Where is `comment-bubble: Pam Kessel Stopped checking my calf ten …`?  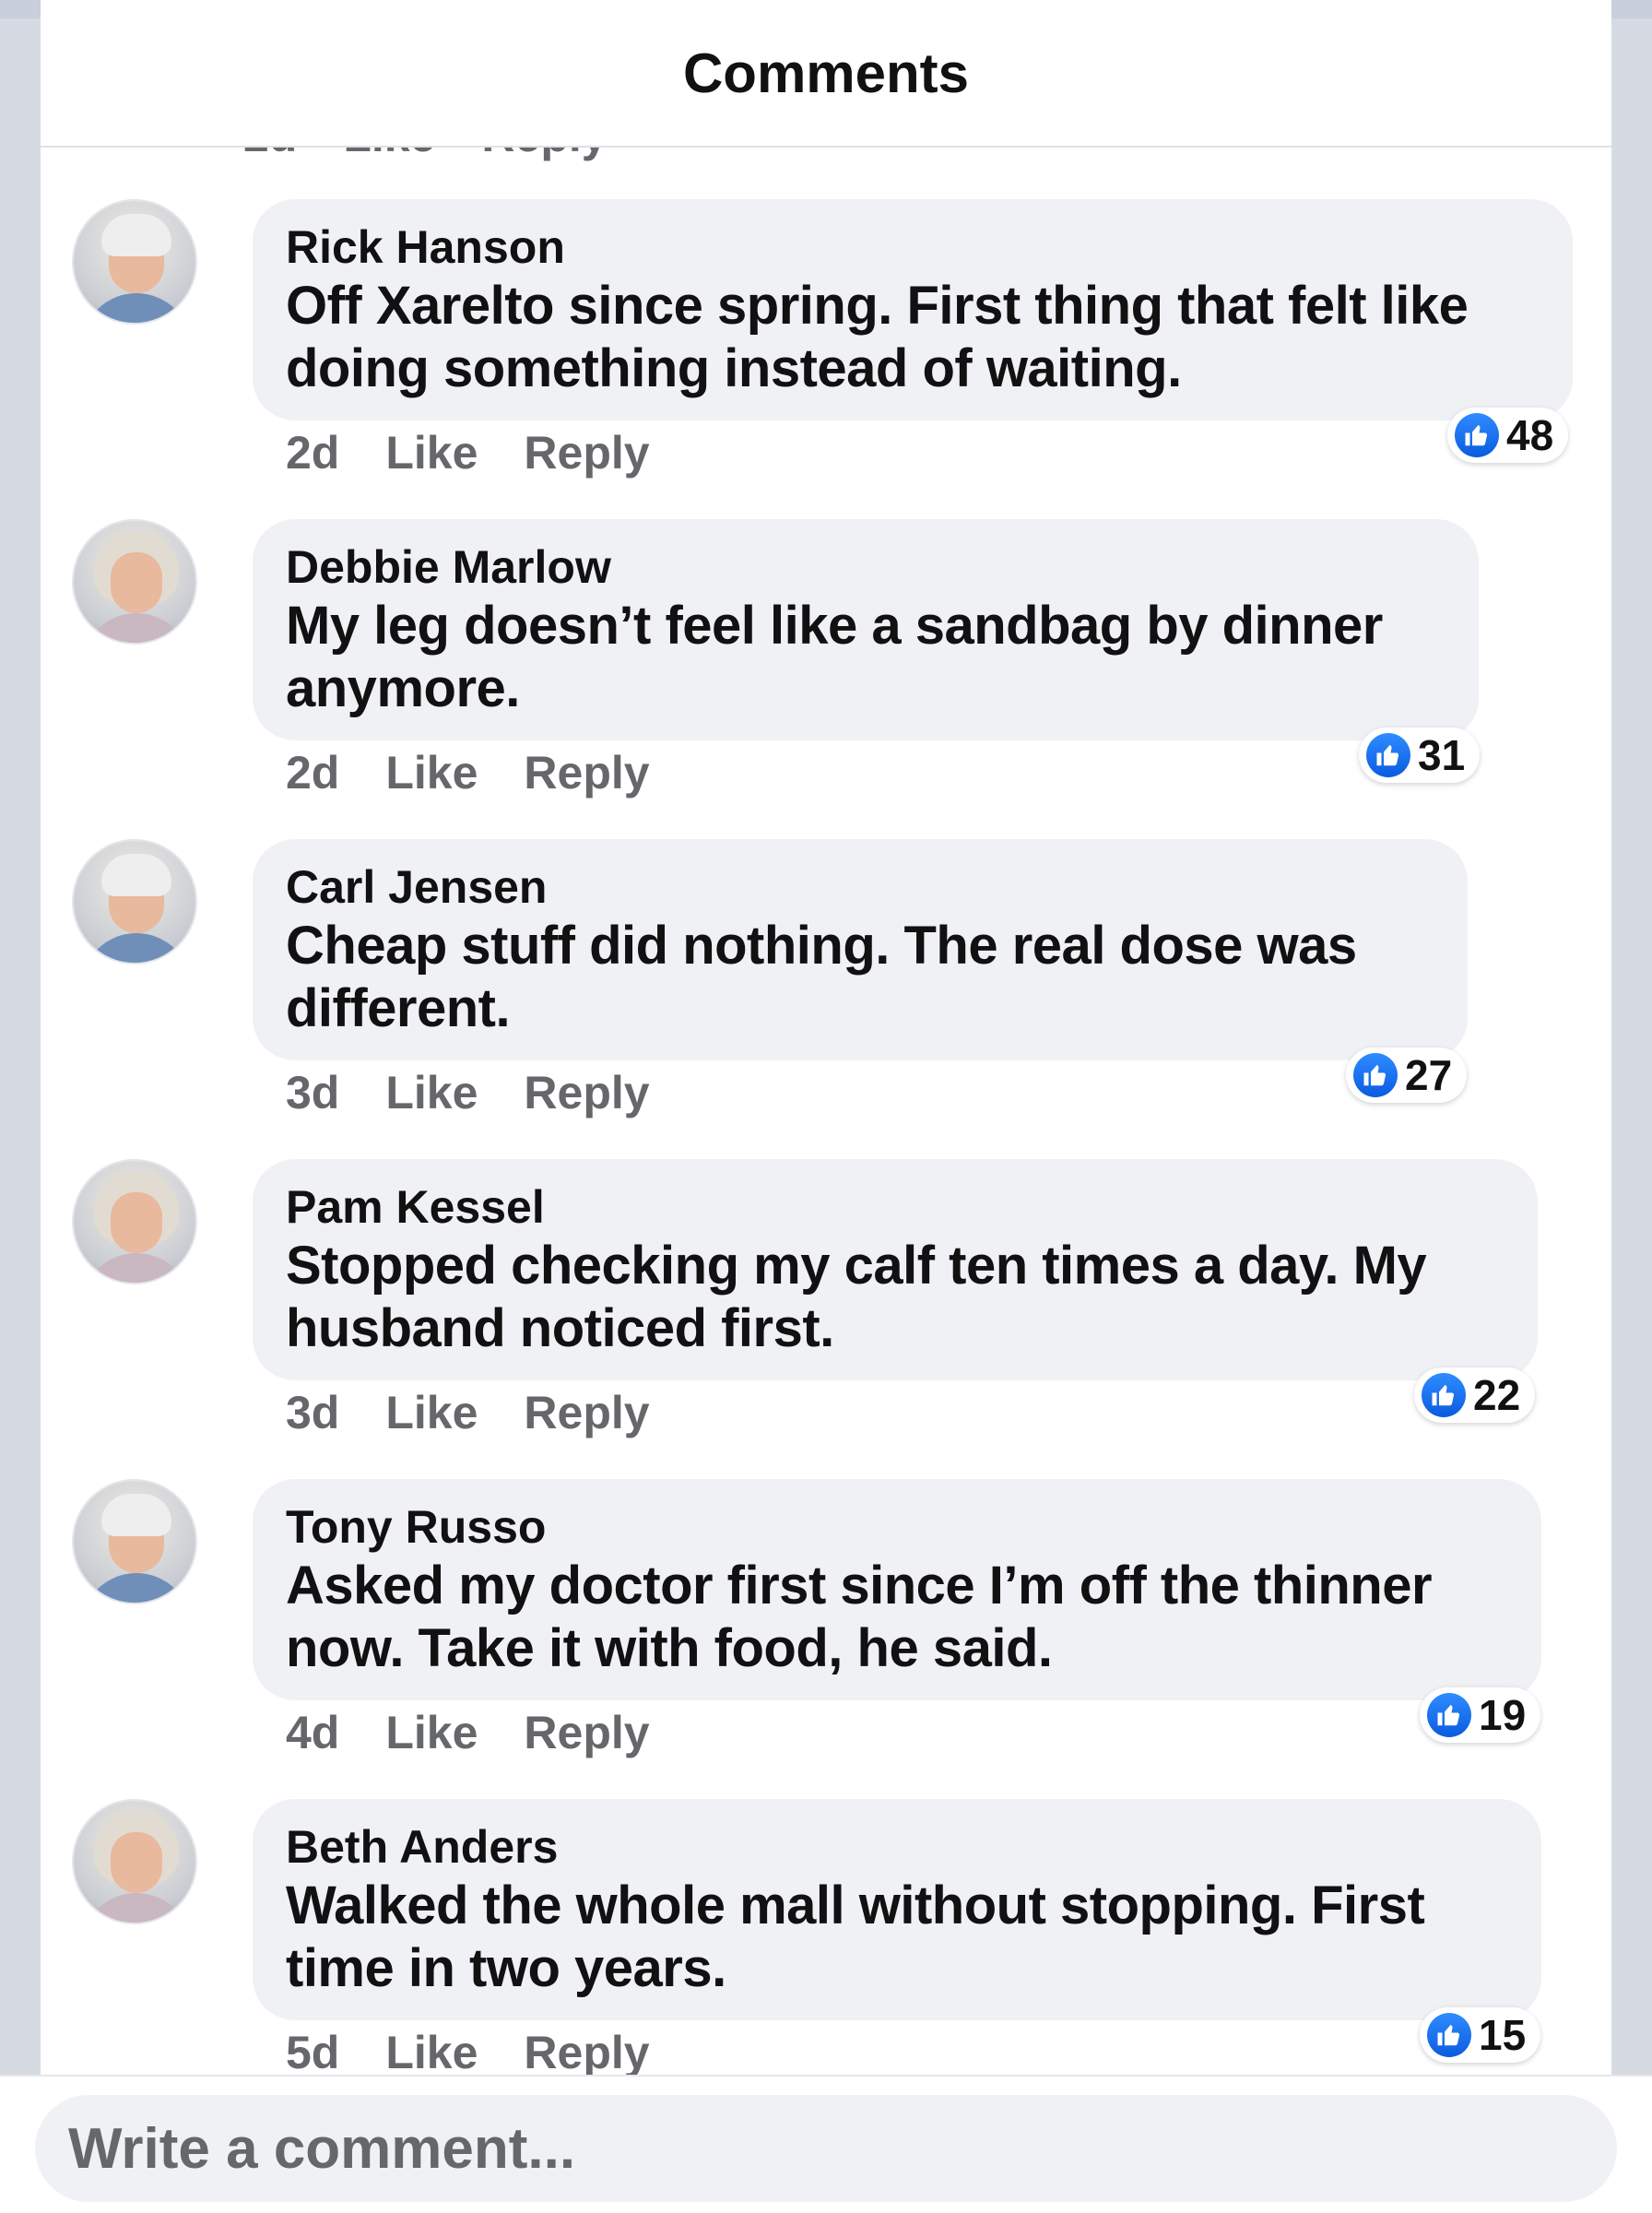
comment-bubble: Pam Kessel Stopped checking my calf ten … is located at coordinates (895, 1269).